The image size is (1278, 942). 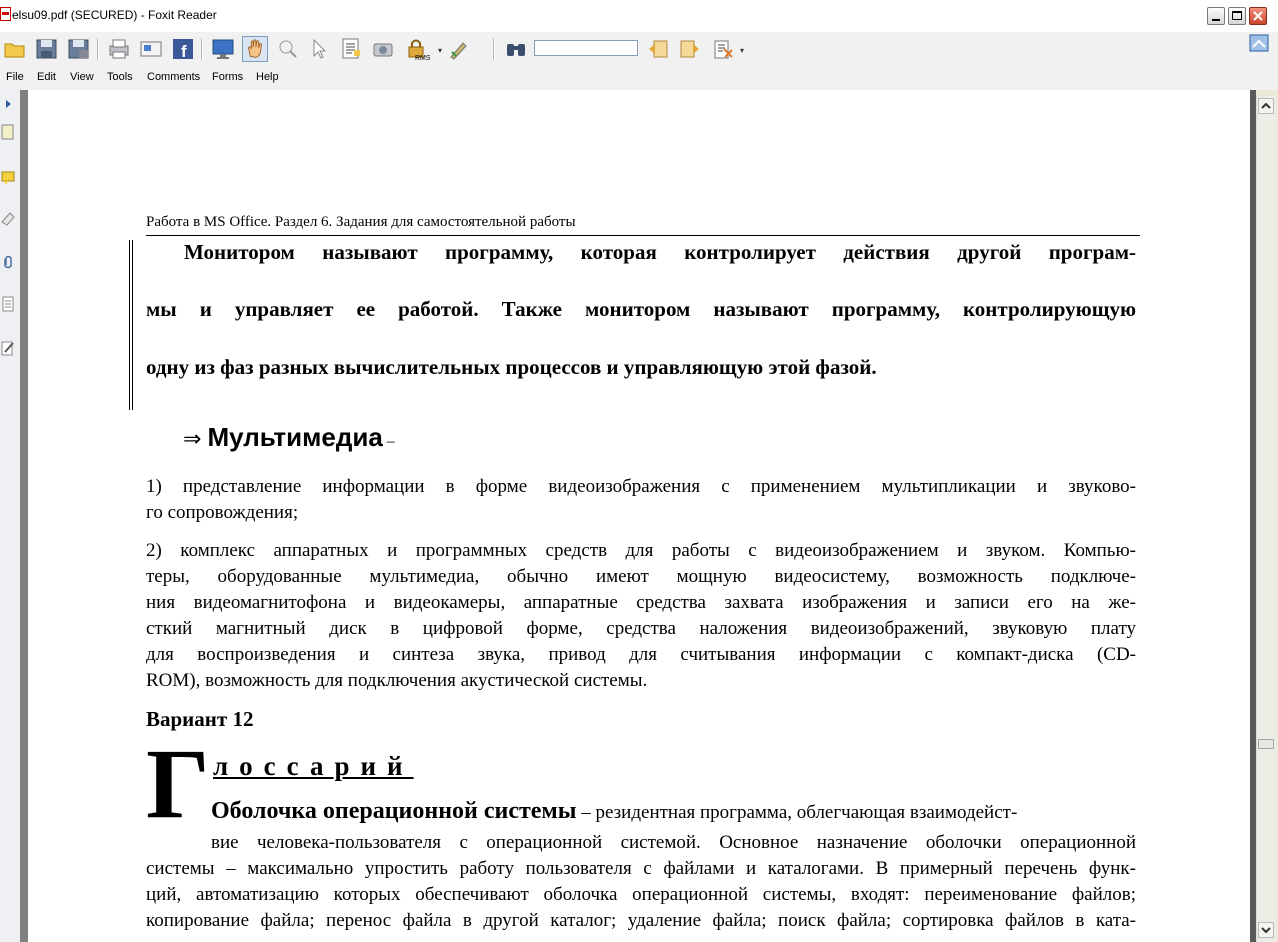 I want to click on find-input, so click(x=586, y=48).